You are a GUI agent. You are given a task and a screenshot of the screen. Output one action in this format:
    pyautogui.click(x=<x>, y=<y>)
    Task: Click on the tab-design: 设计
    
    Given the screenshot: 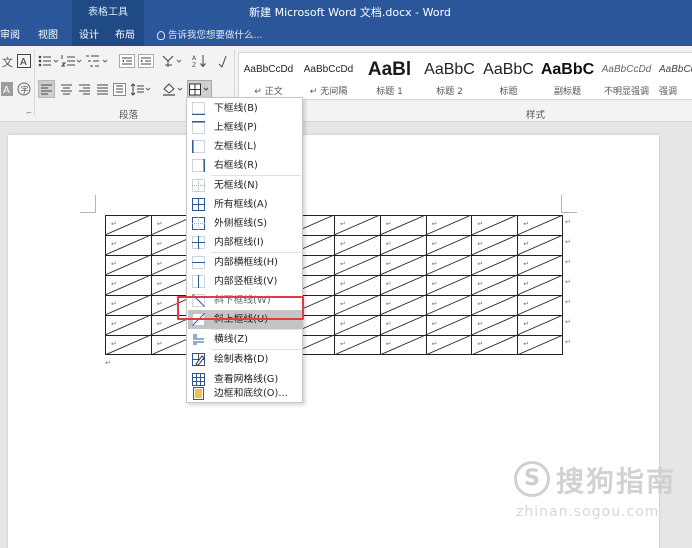 What is the action you would take?
    pyautogui.click(x=90, y=36)
    